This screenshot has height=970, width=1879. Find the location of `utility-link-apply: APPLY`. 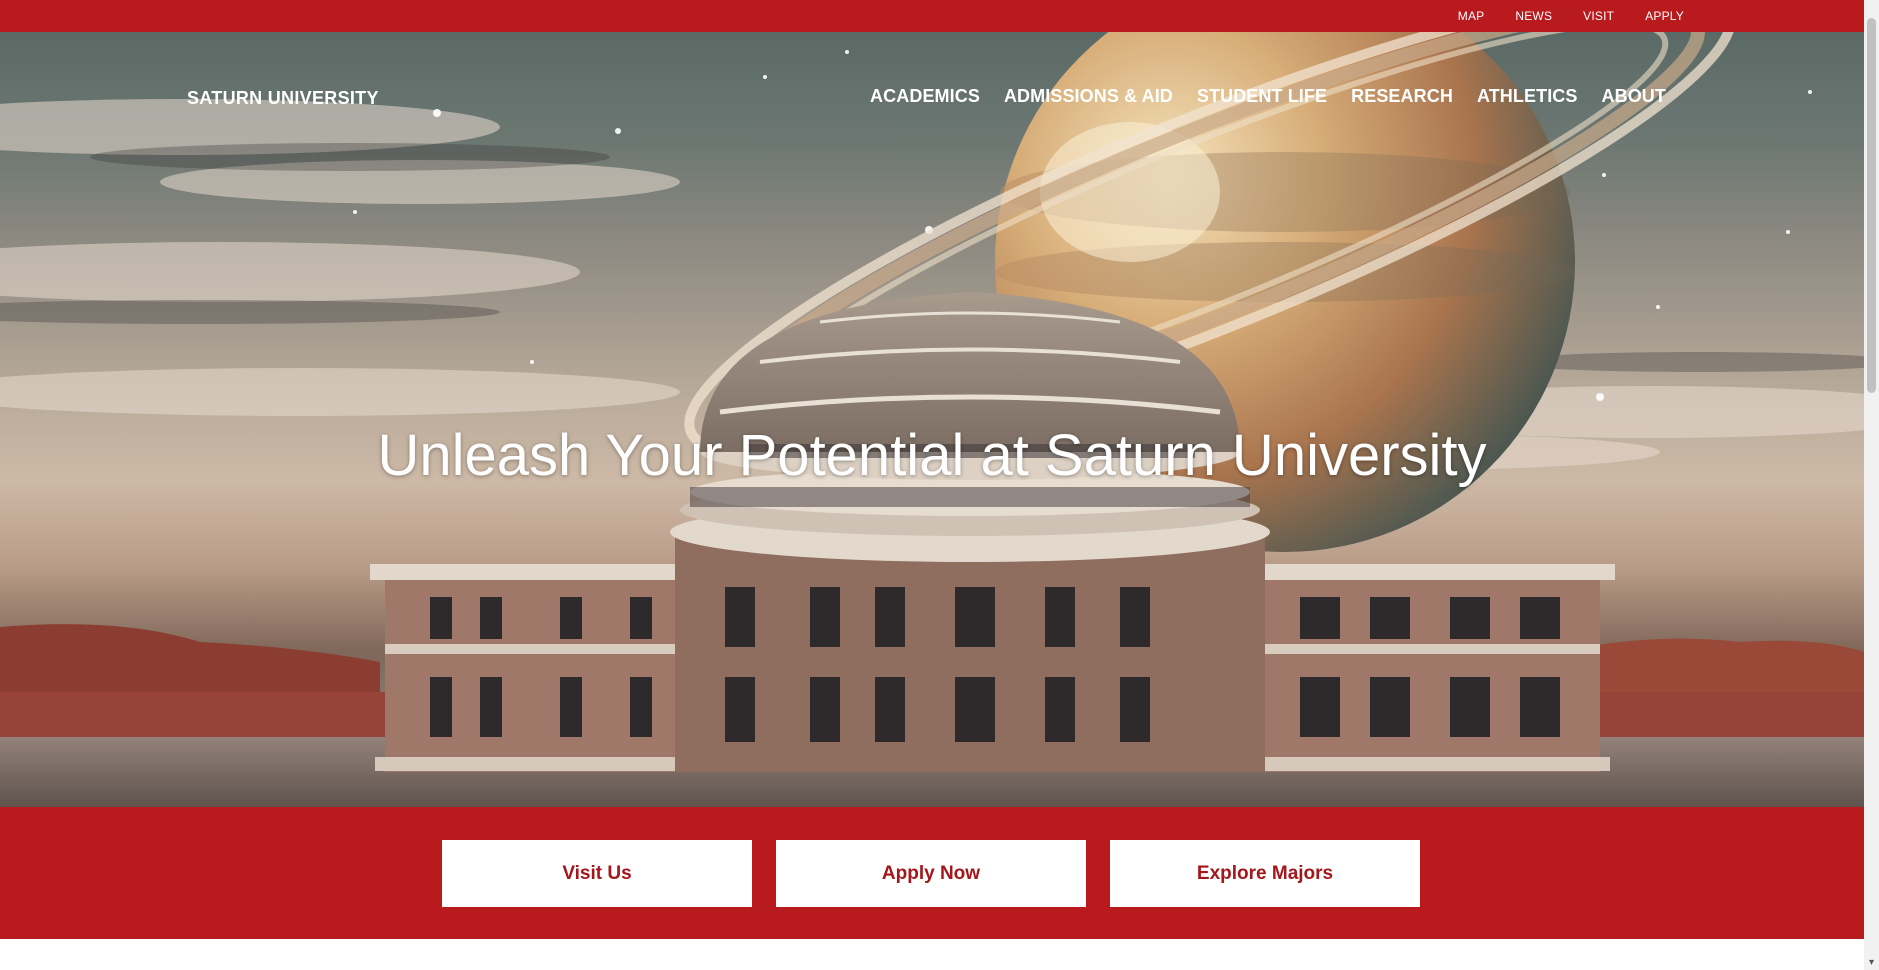

utility-link-apply: APPLY is located at coordinates (1664, 16).